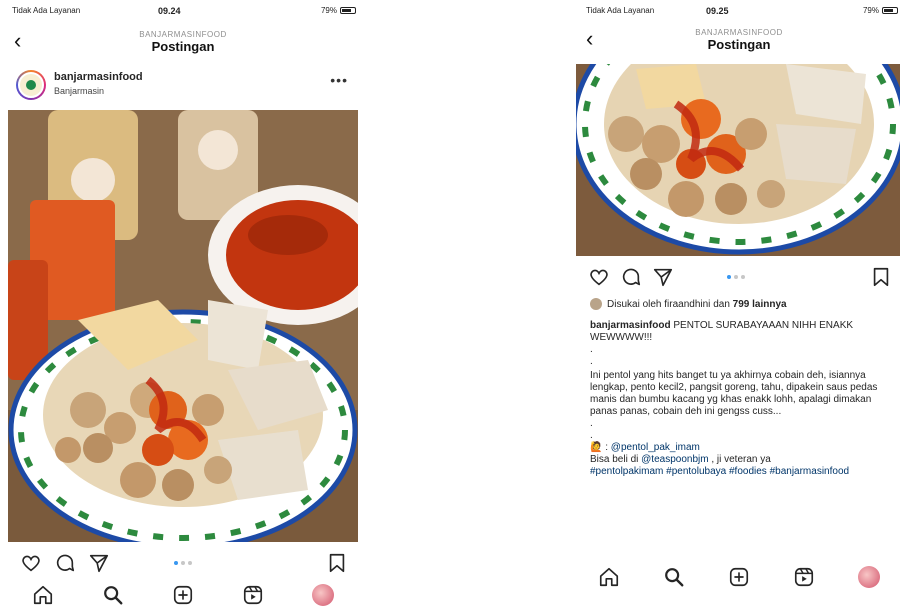 This screenshot has height=610, width=900. What do you see at coordinates (738, 13) in the screenshot?
I see `status-bar: Tidak Ada Layanan 09.25 79%` at bounding box center [738, 13].